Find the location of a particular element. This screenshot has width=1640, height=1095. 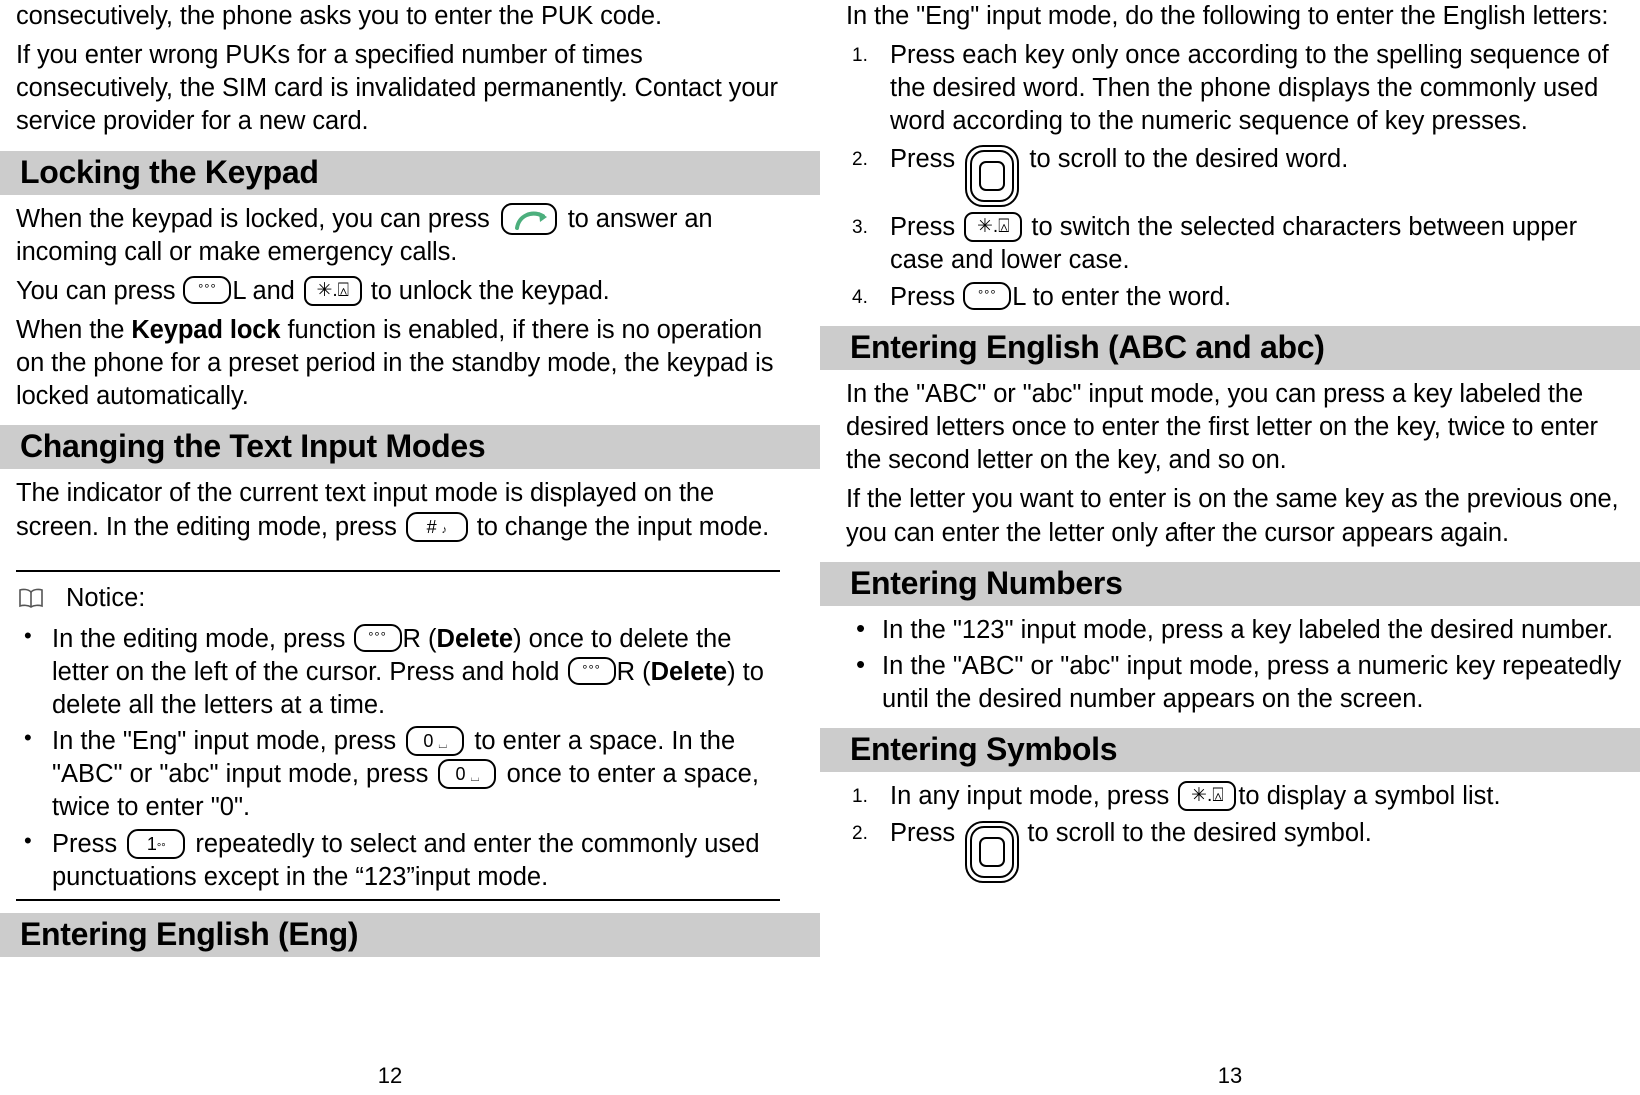

unlock-text-mid: L and is located at coordinates (263, 290).